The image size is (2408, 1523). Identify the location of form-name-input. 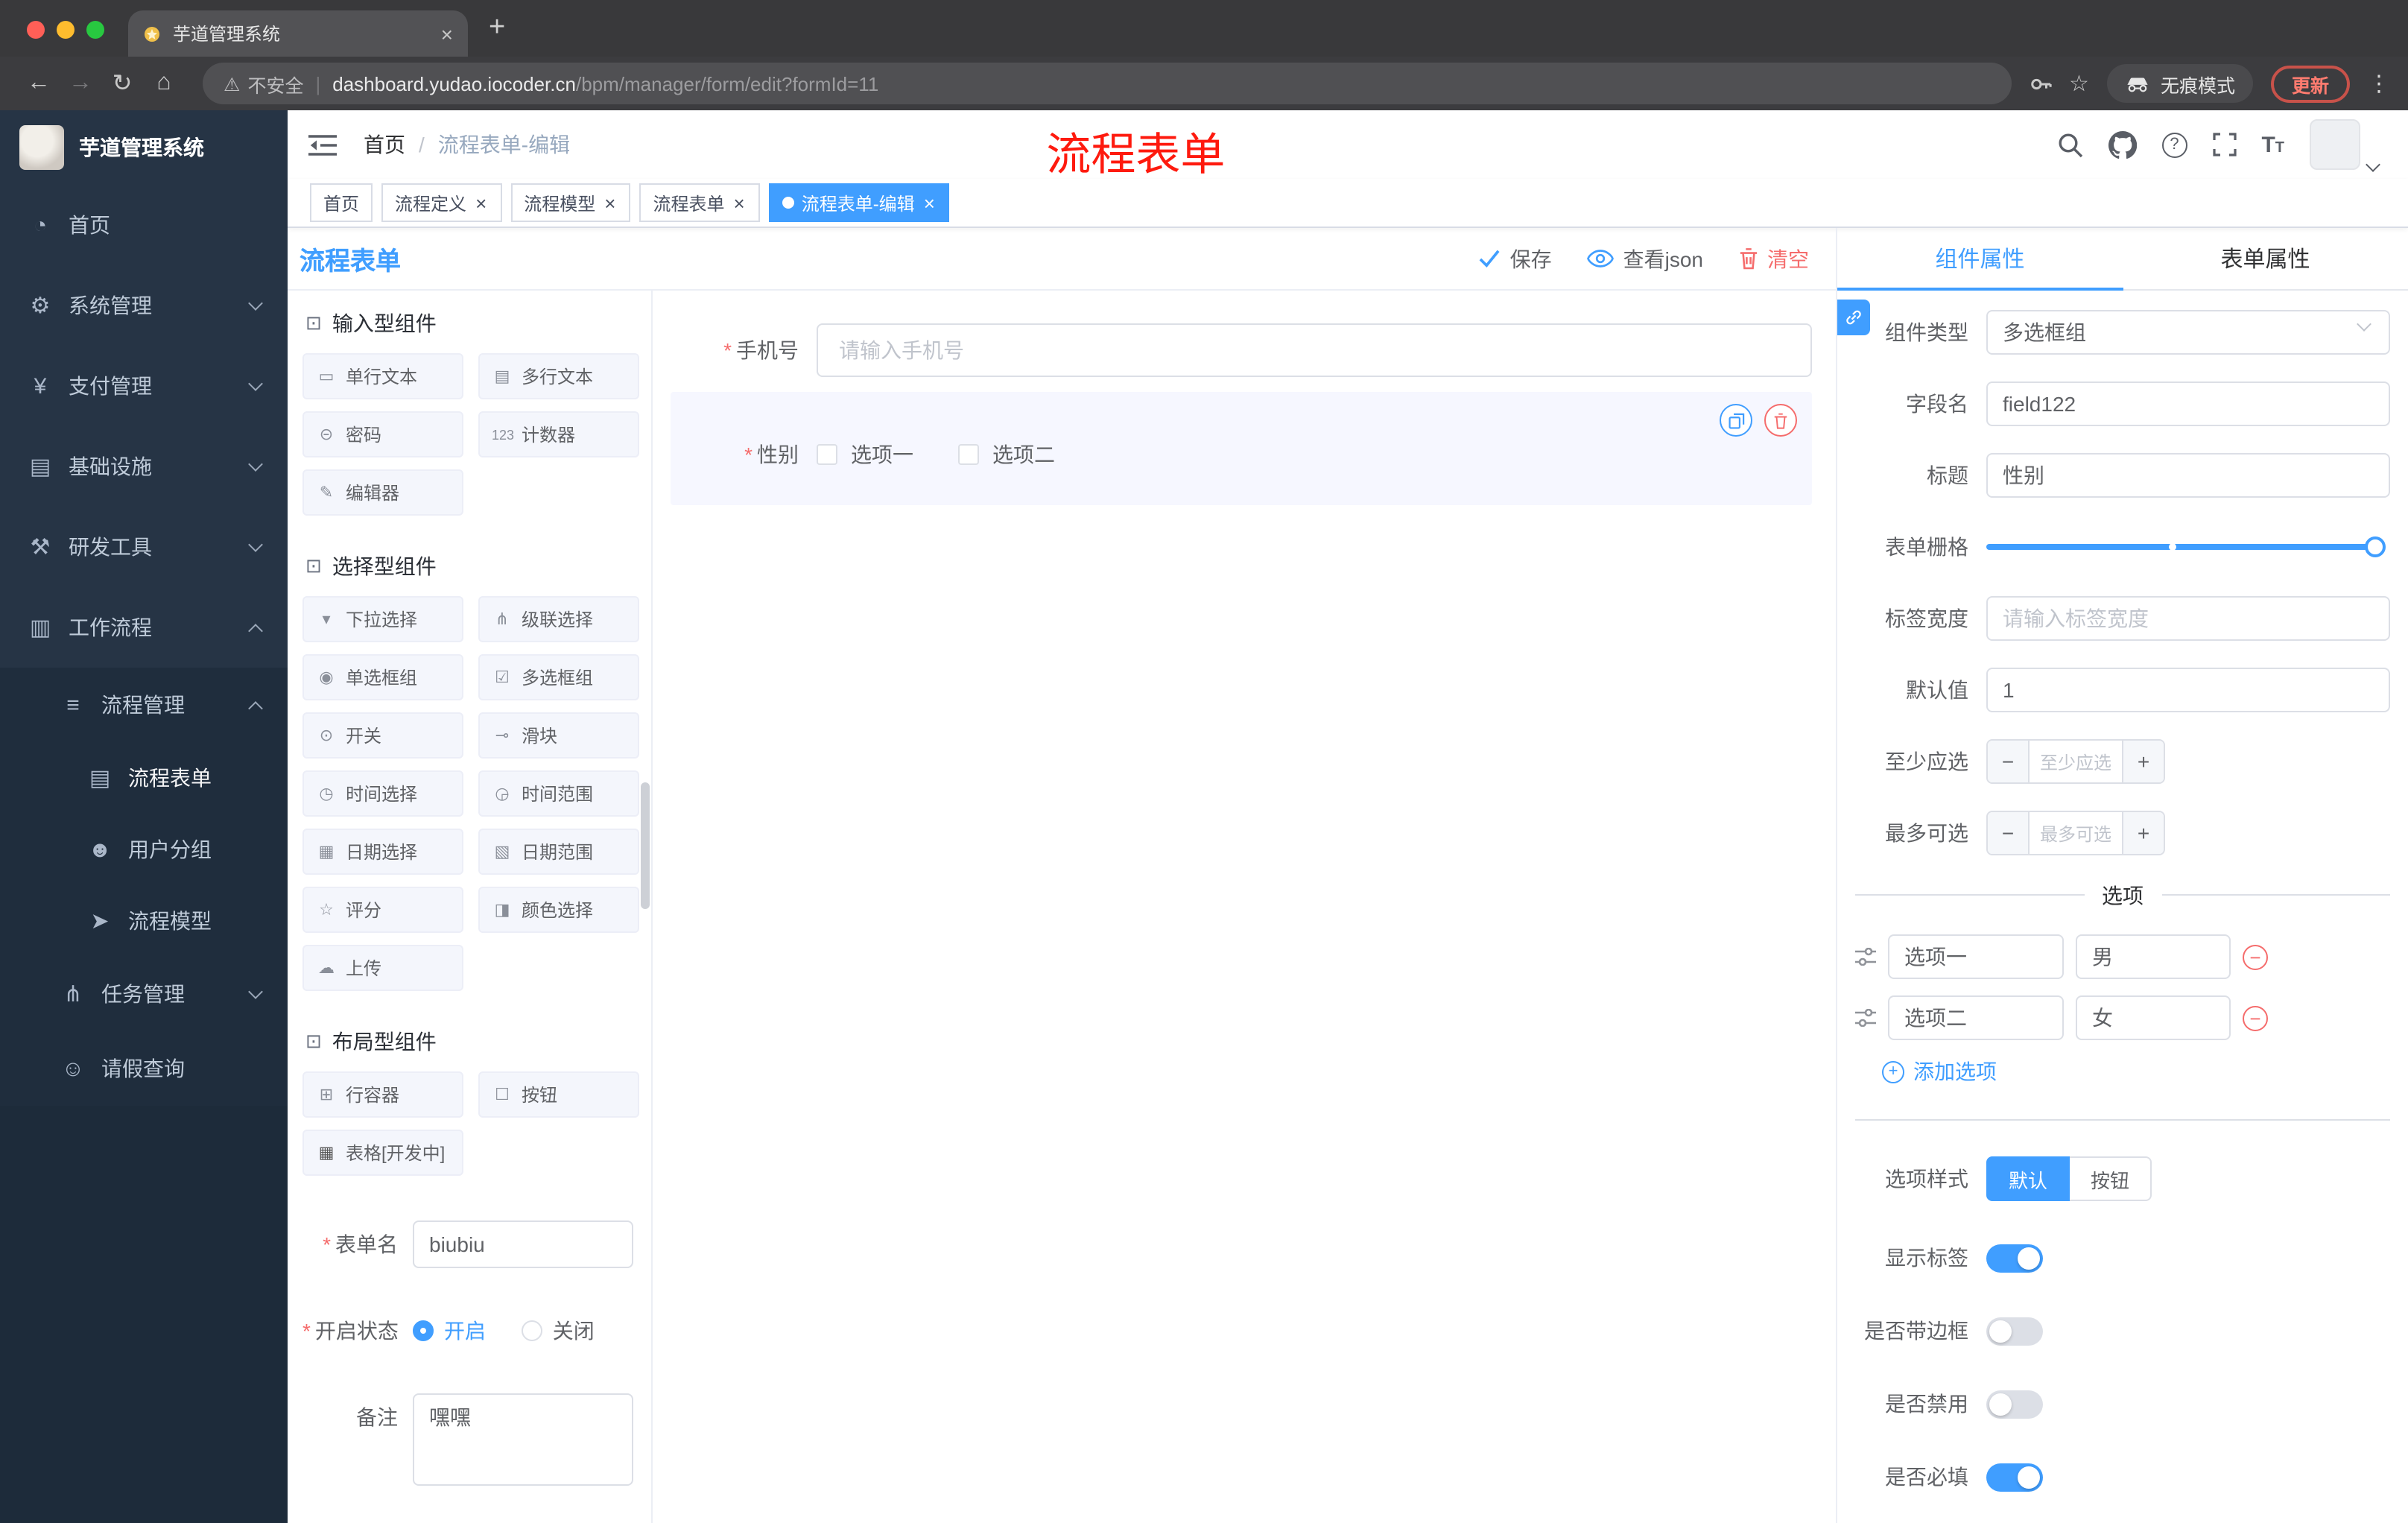
(523, 1244).